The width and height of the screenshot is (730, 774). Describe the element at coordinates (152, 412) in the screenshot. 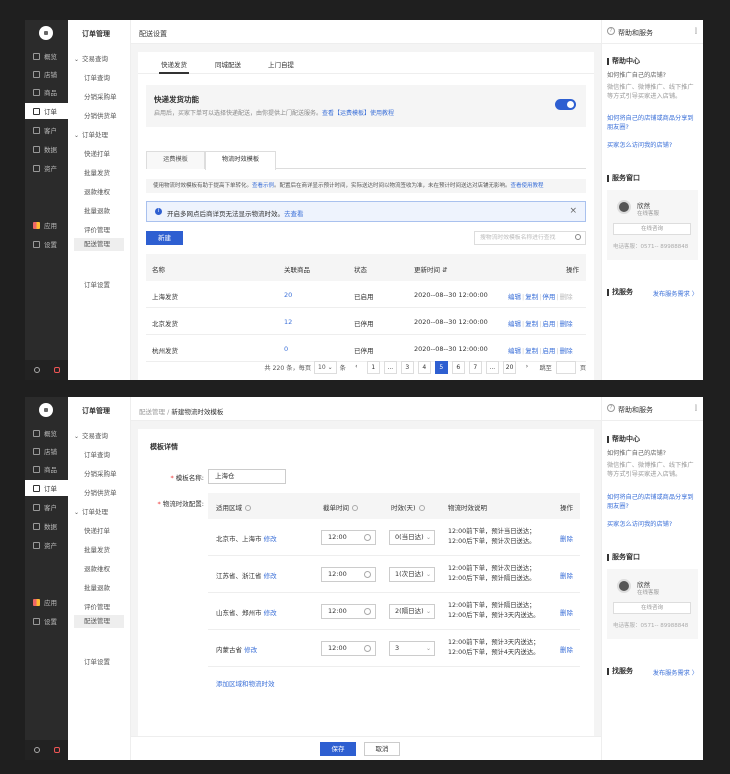

I see `crumb-parent: 配送管理` at that location.